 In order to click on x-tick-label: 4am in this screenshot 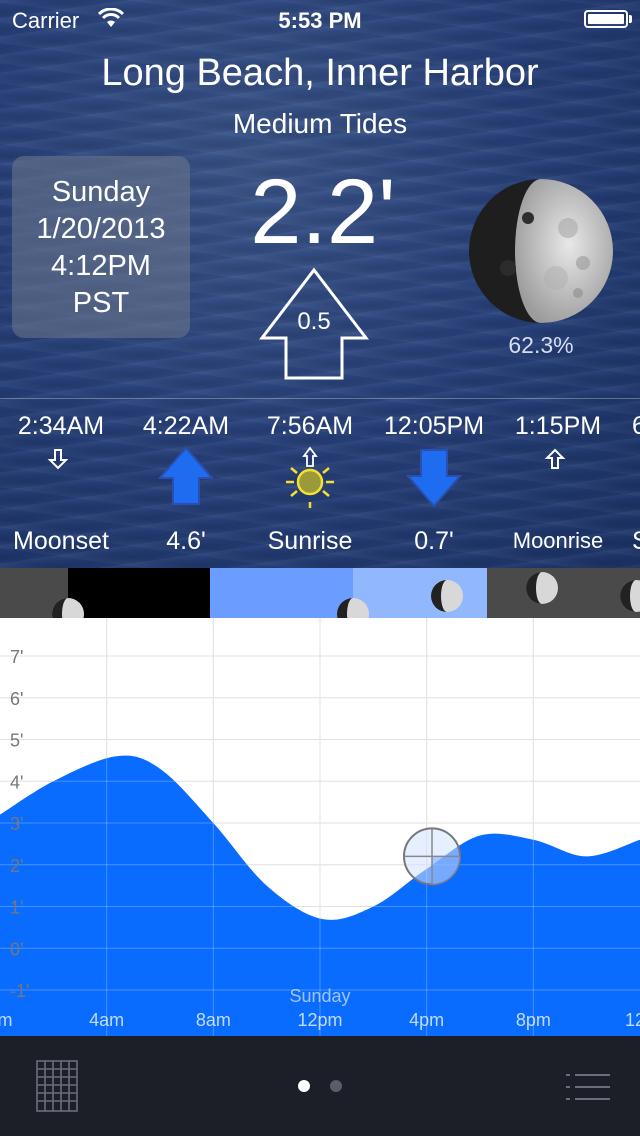, I will do `click(106, 1020)`.